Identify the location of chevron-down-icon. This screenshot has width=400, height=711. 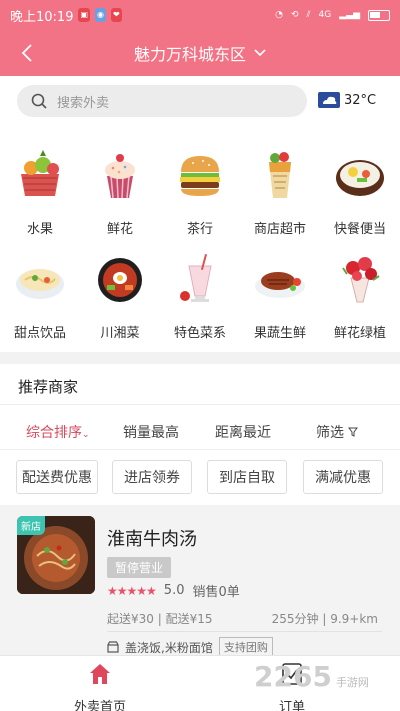
(260, 53).